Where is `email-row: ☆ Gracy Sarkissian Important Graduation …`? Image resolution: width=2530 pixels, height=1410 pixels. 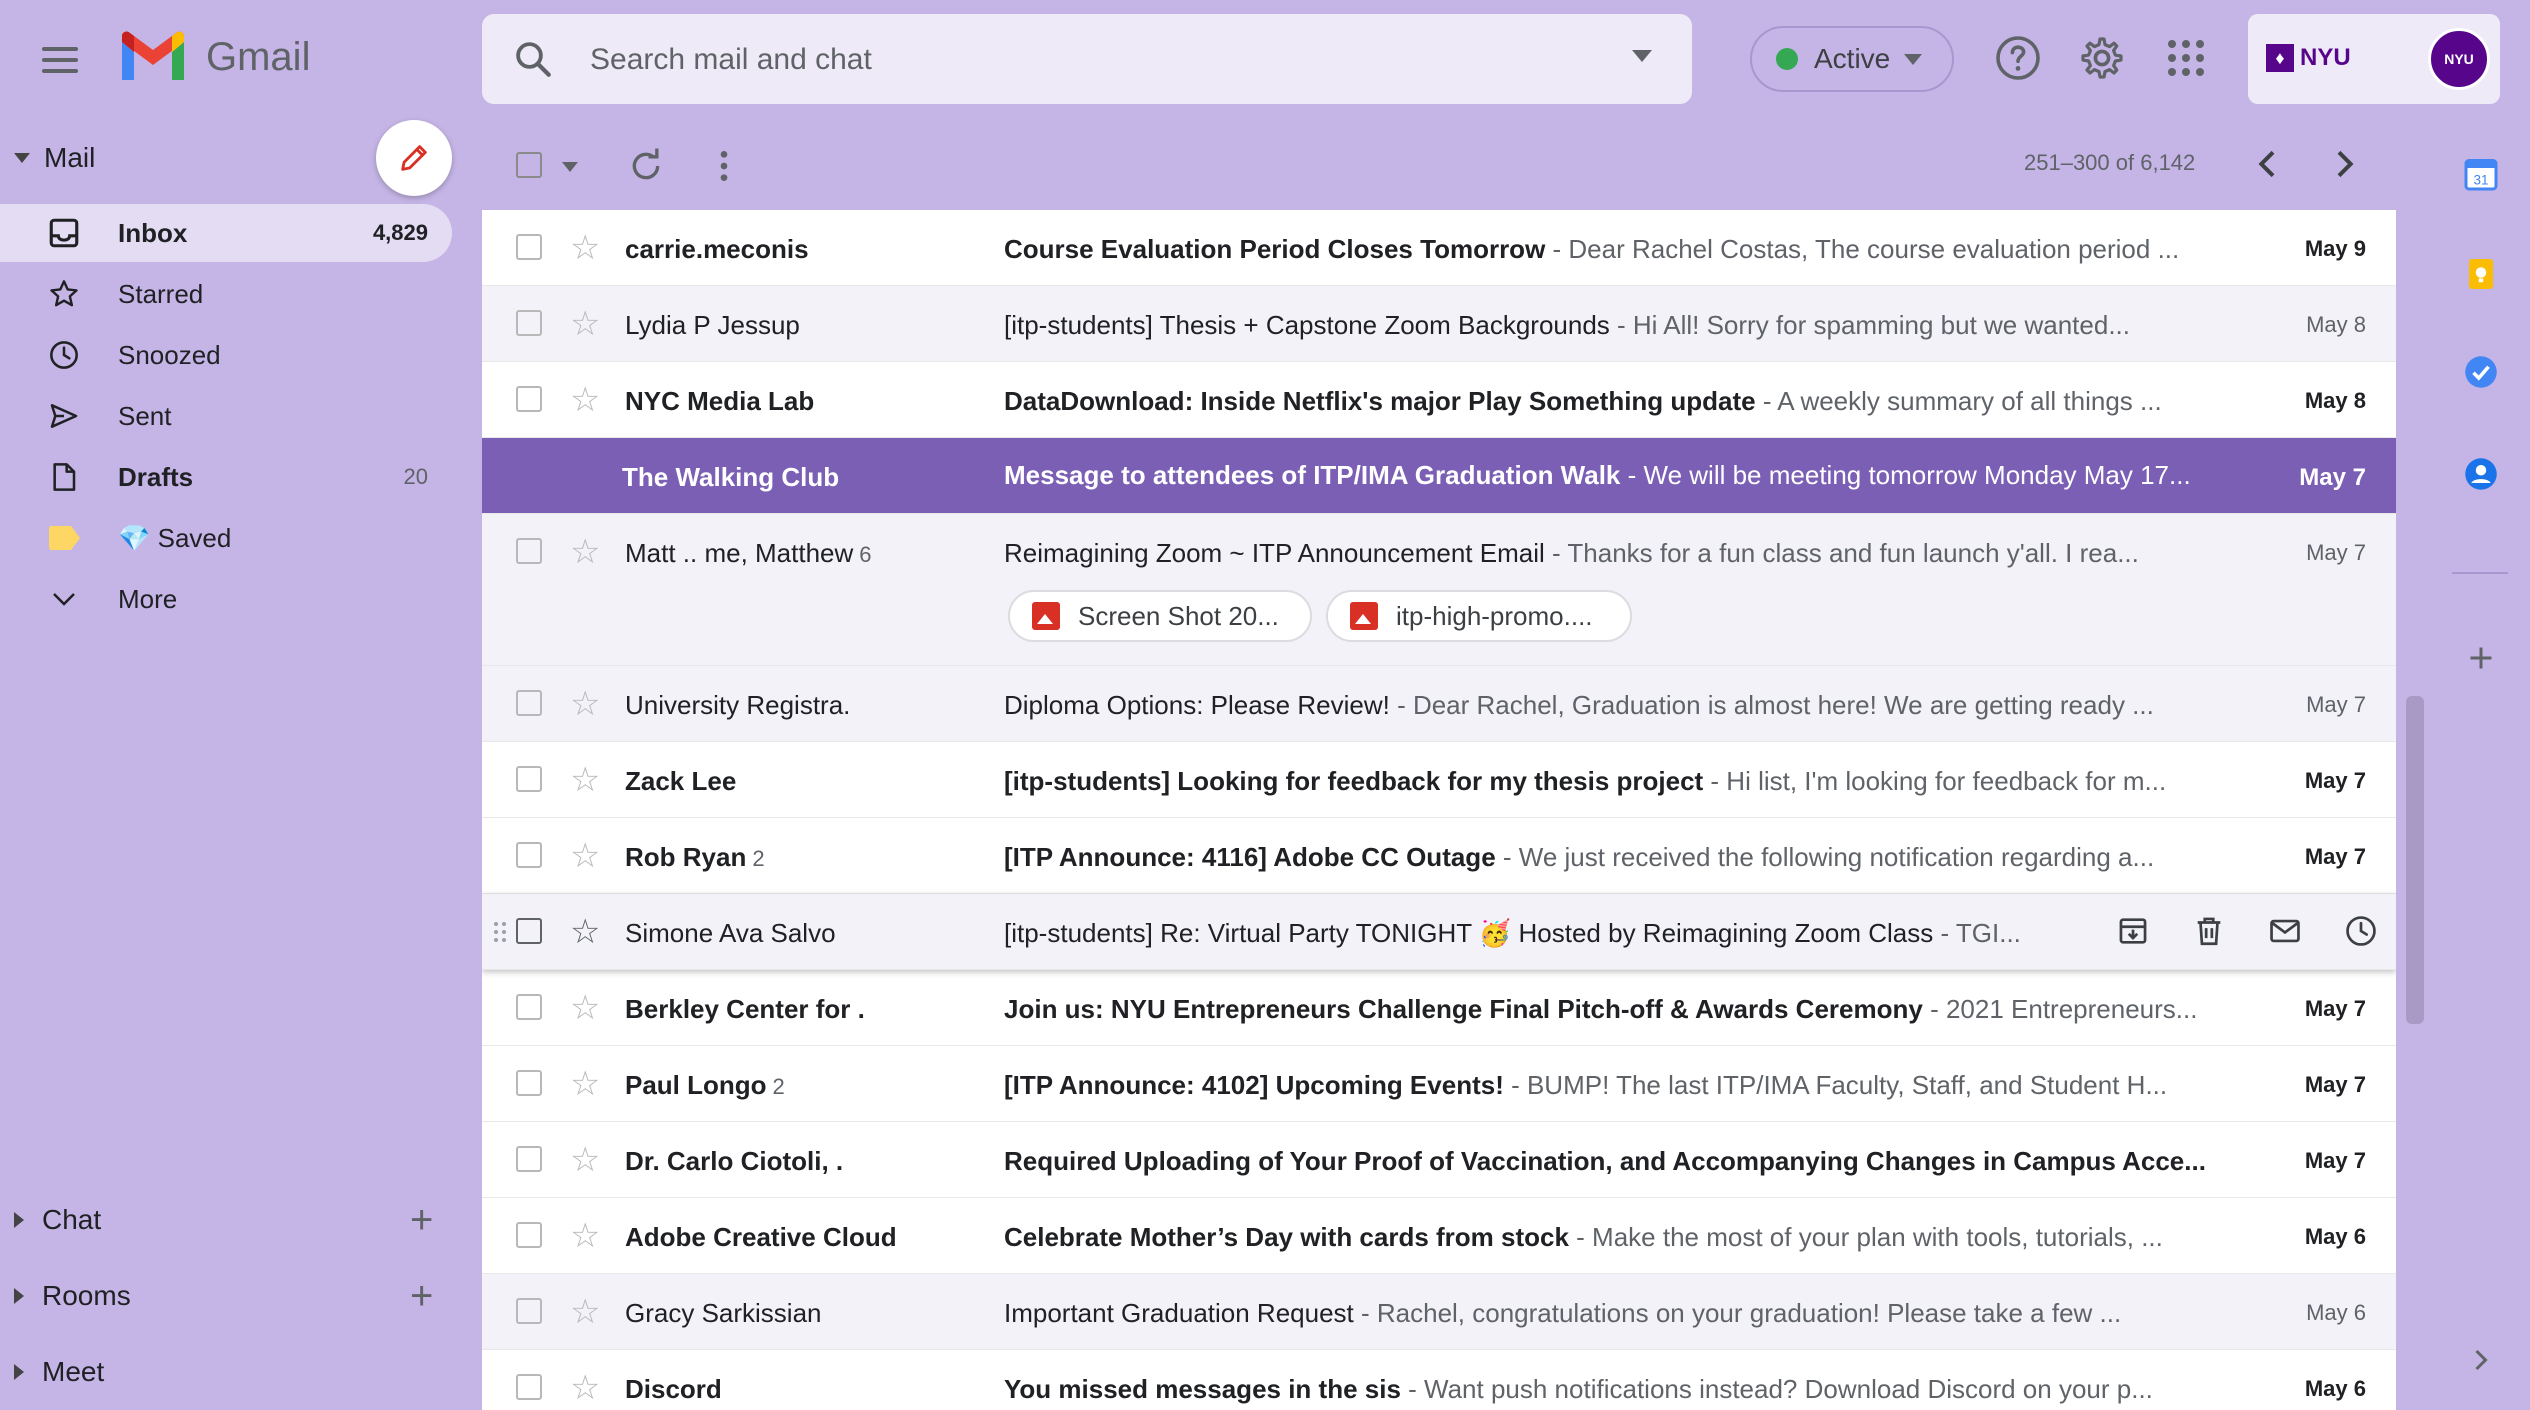
email-row: ☆ Gracy Sarkissian Important Graduation … is located at coordinates (1439, 1312).